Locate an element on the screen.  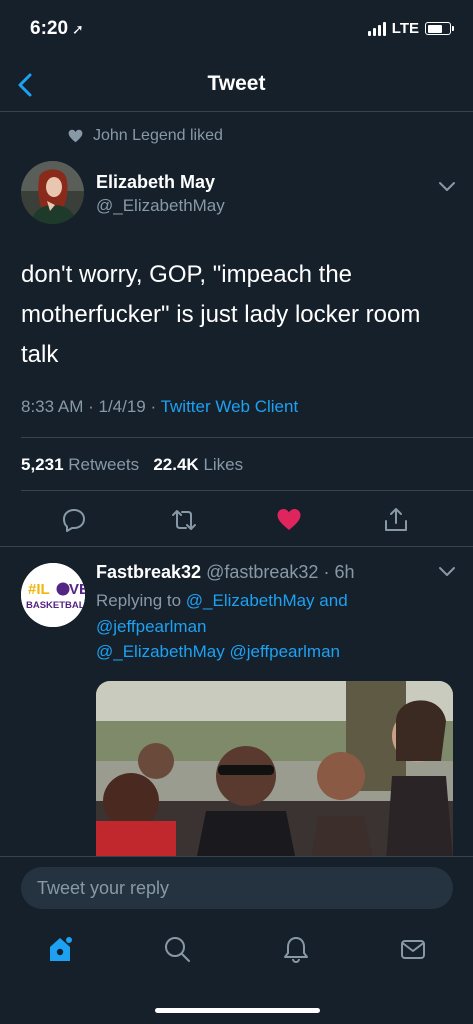
social-context-text: John Legend liked is located at coordinates (158, 135).